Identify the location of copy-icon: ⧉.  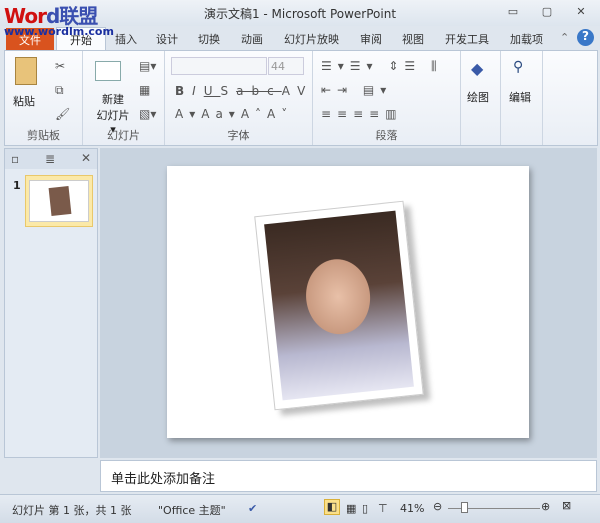
(59, 90).